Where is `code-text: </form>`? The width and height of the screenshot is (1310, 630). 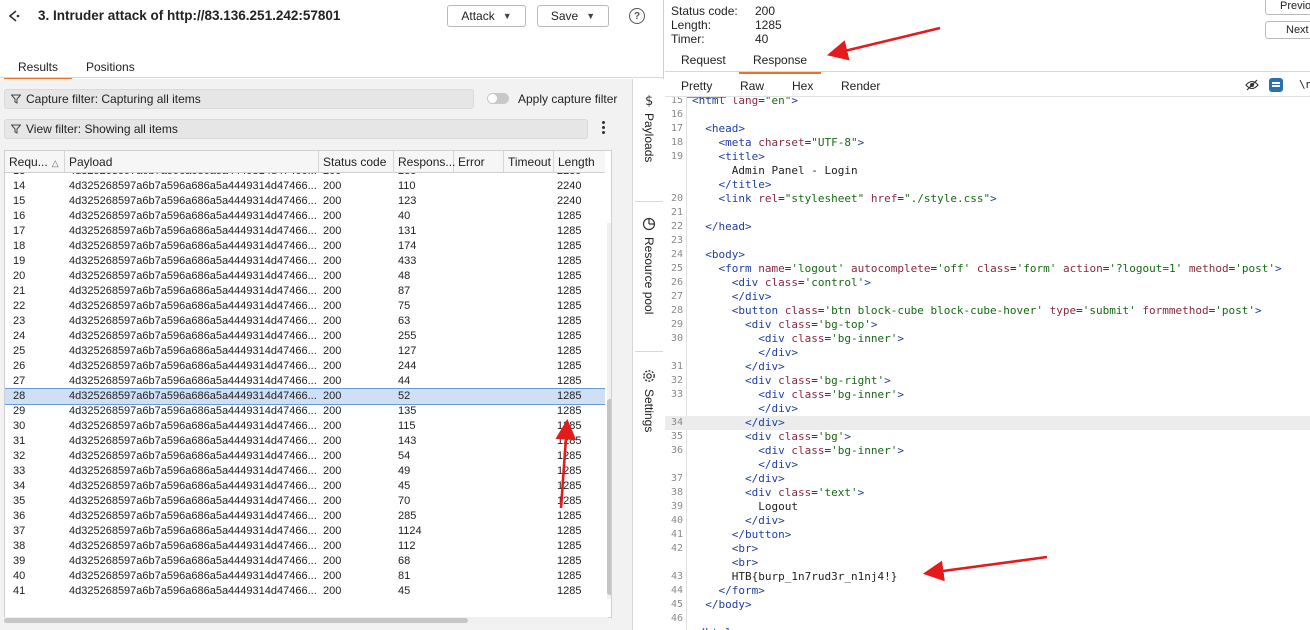 code-text: </form> is located at coordinates (741, 590).